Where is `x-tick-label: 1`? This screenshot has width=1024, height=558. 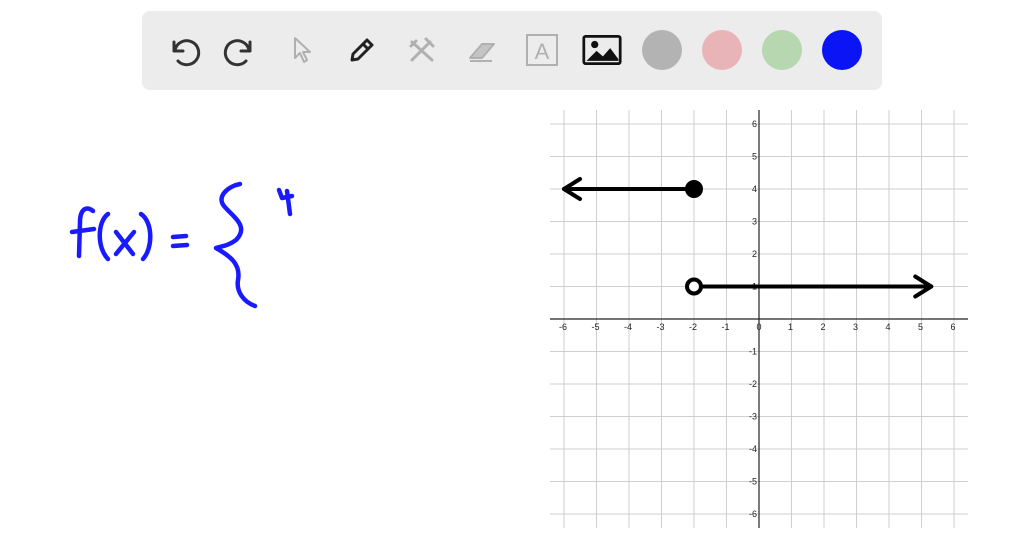 x-tick-label: 1 is located at coordinates (790, 327).